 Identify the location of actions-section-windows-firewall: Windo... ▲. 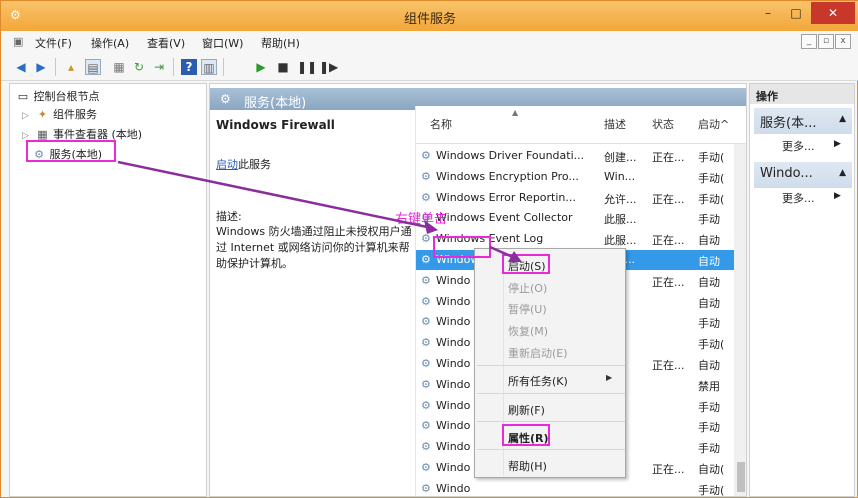
(803, 175).